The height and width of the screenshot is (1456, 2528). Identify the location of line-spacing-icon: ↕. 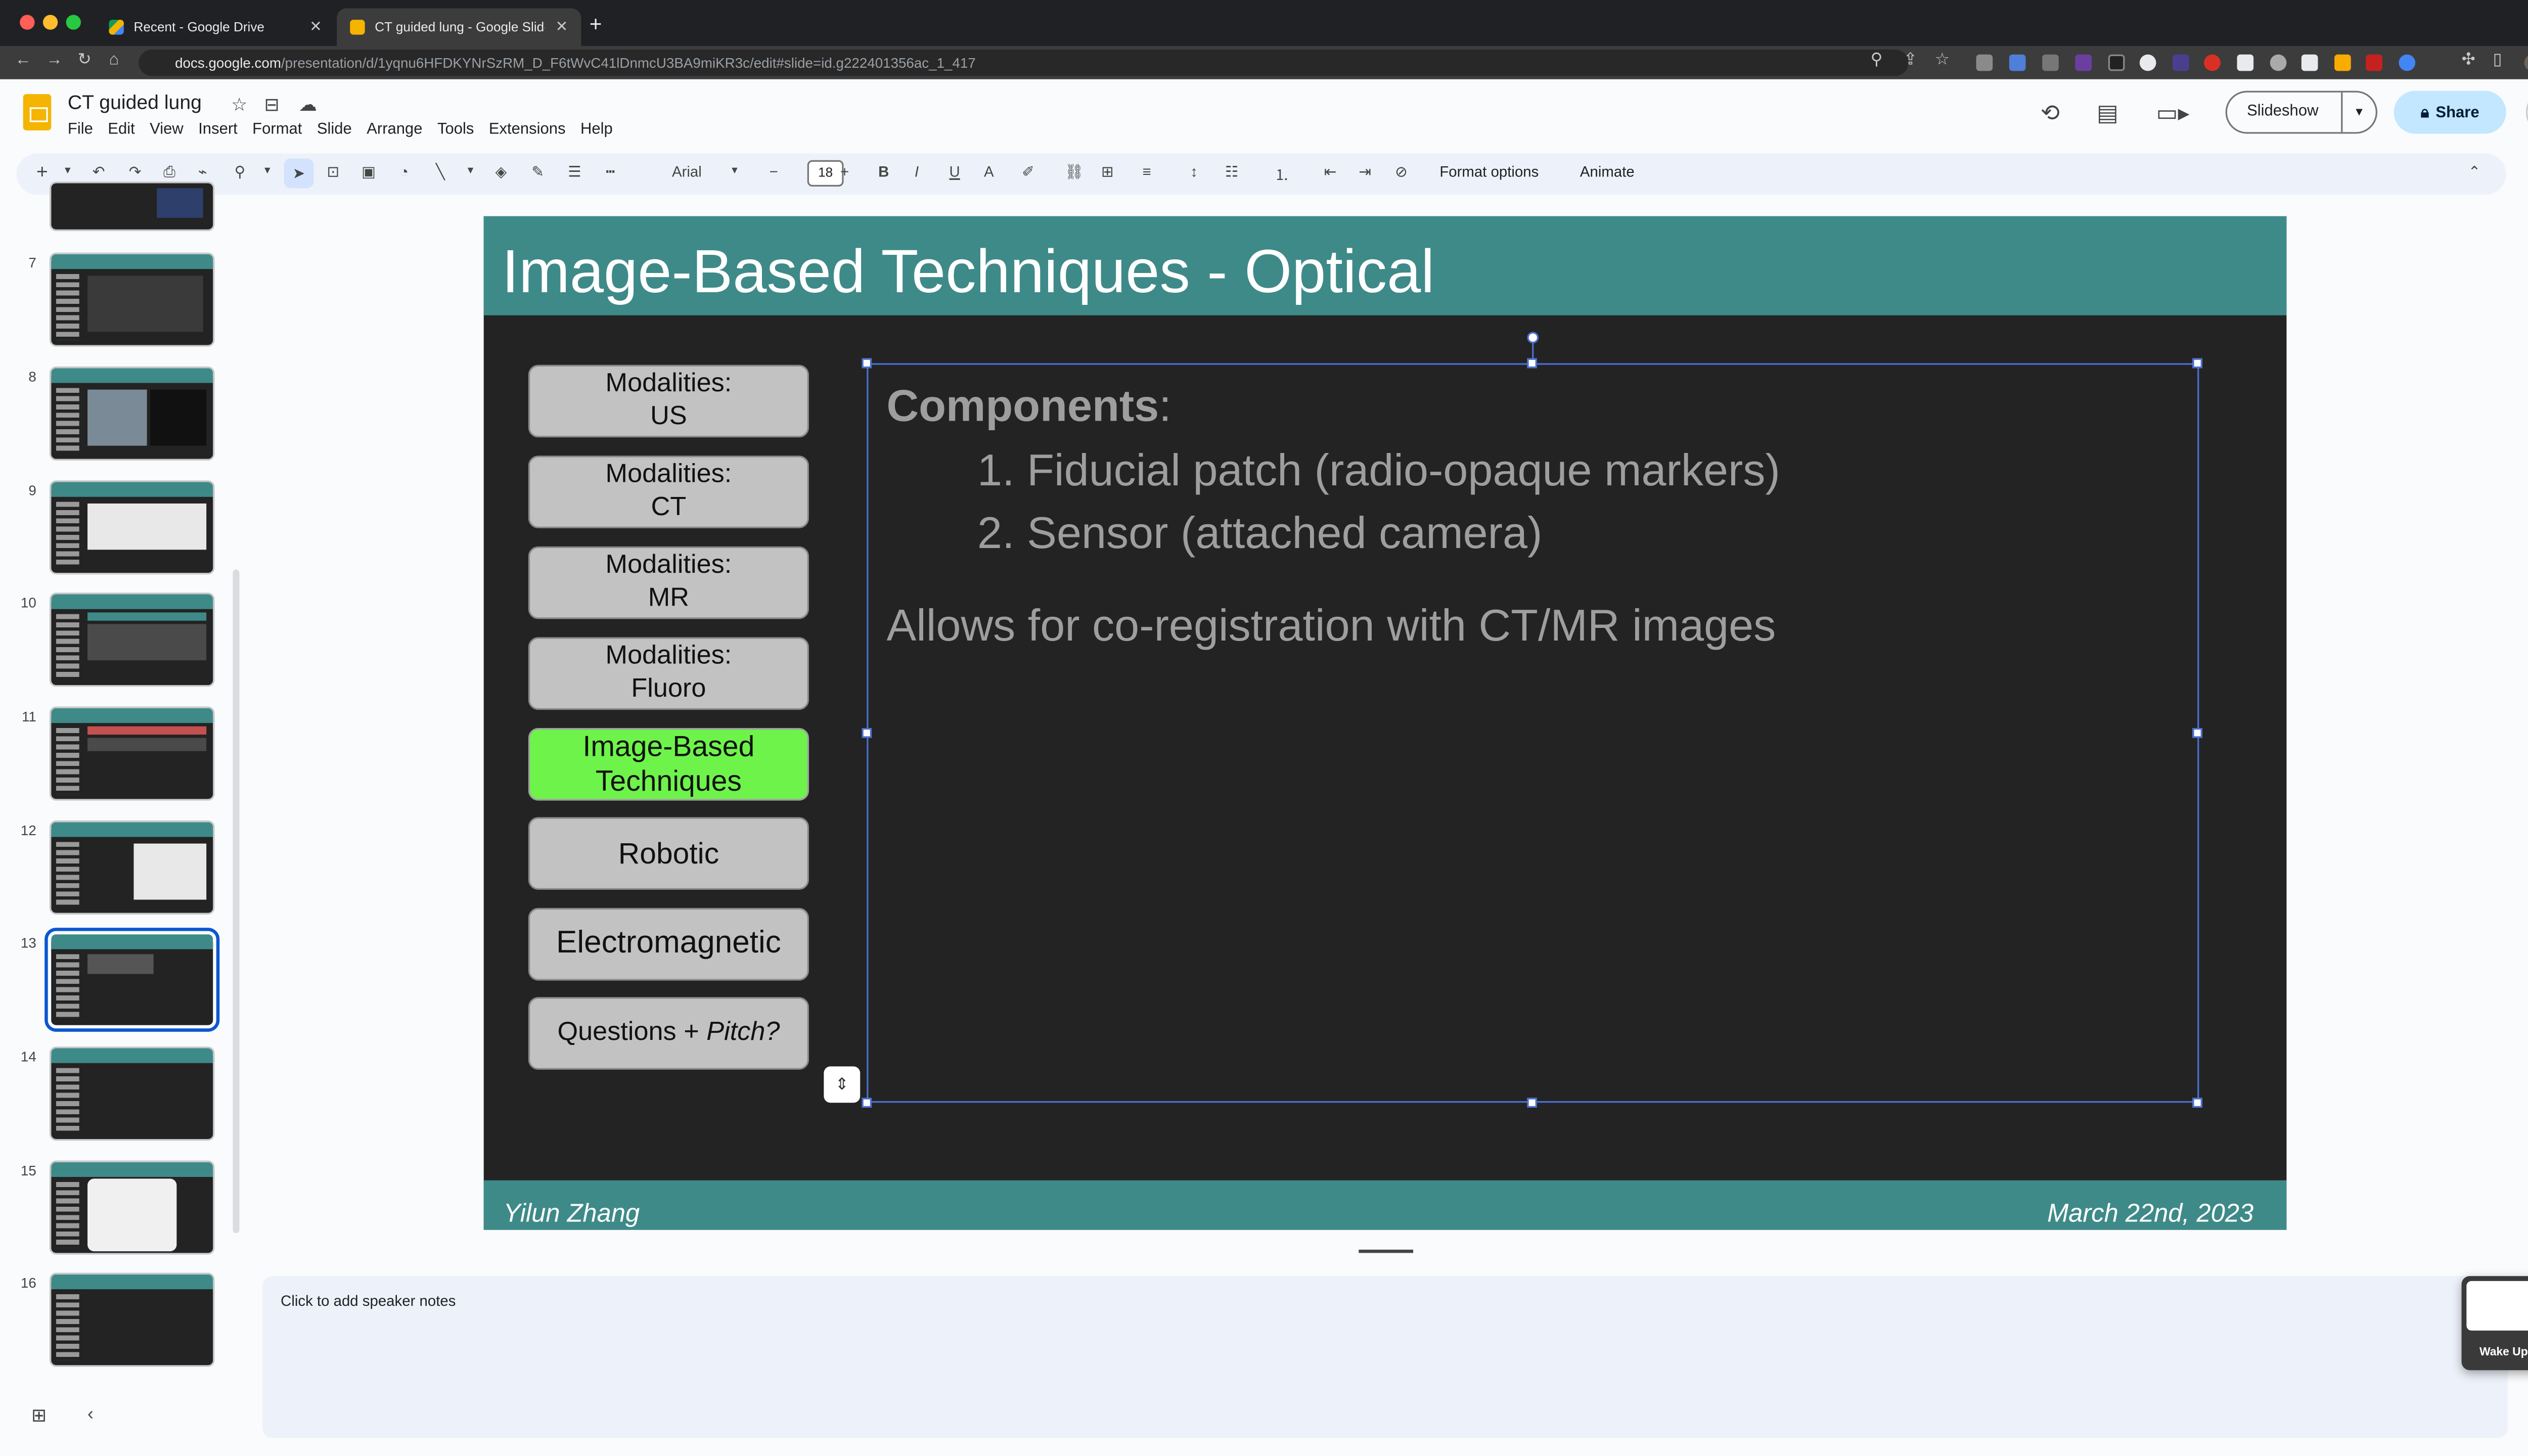
(1194, 171).